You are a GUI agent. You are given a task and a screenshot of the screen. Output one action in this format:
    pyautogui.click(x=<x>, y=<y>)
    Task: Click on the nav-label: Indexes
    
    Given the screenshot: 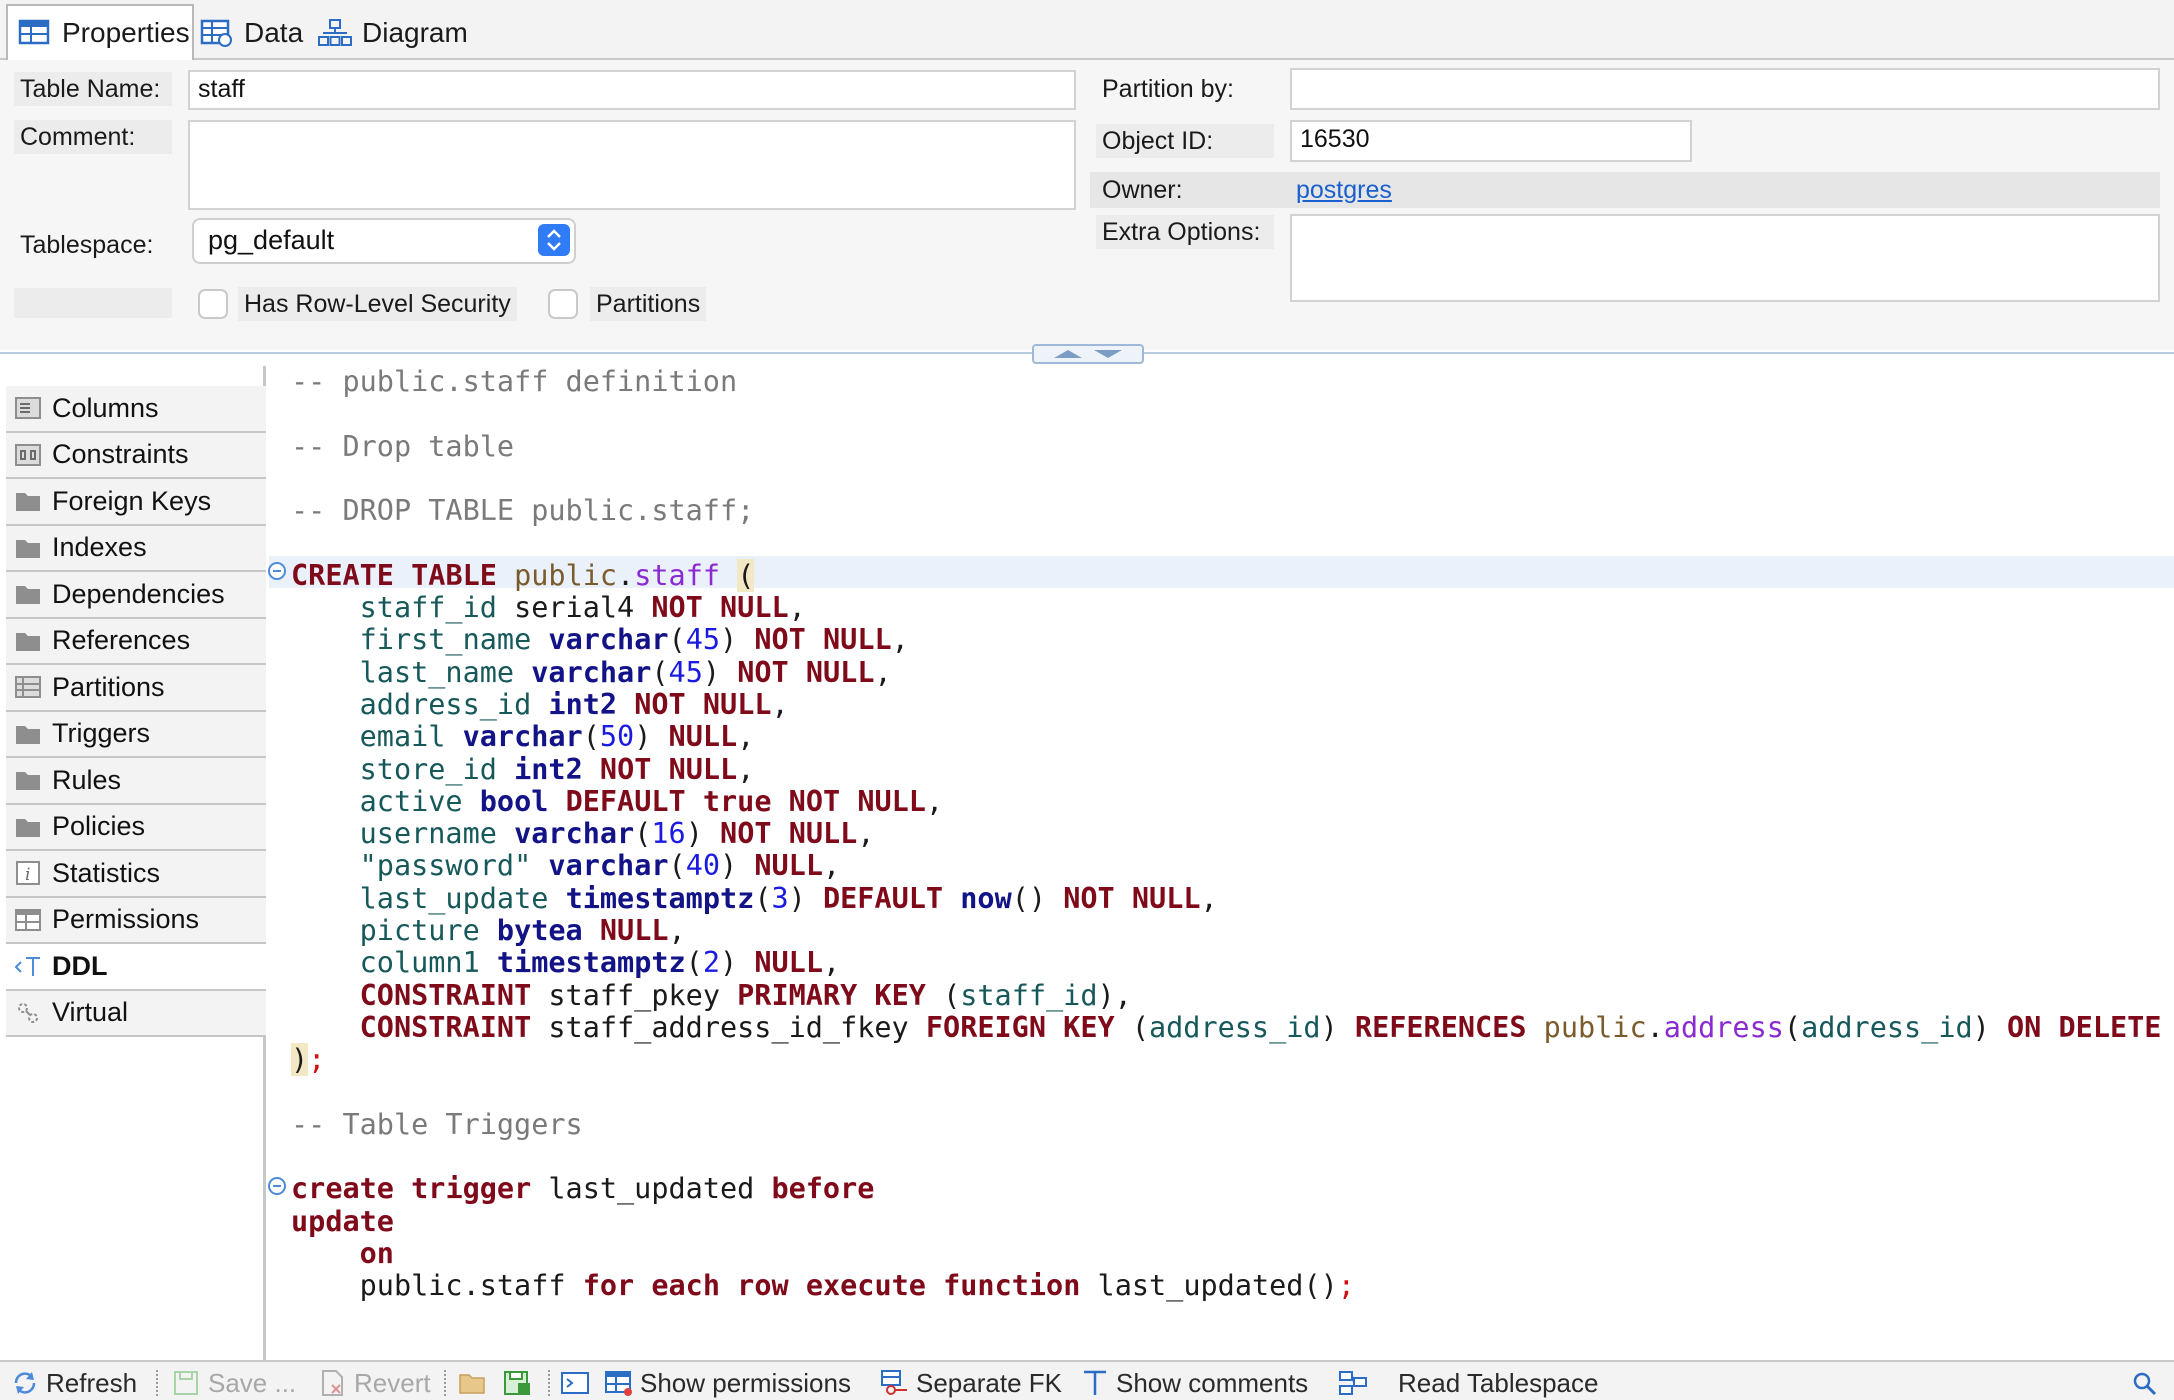 What is the action you would take?
    pyautogui.click(x=99, y=547)
    